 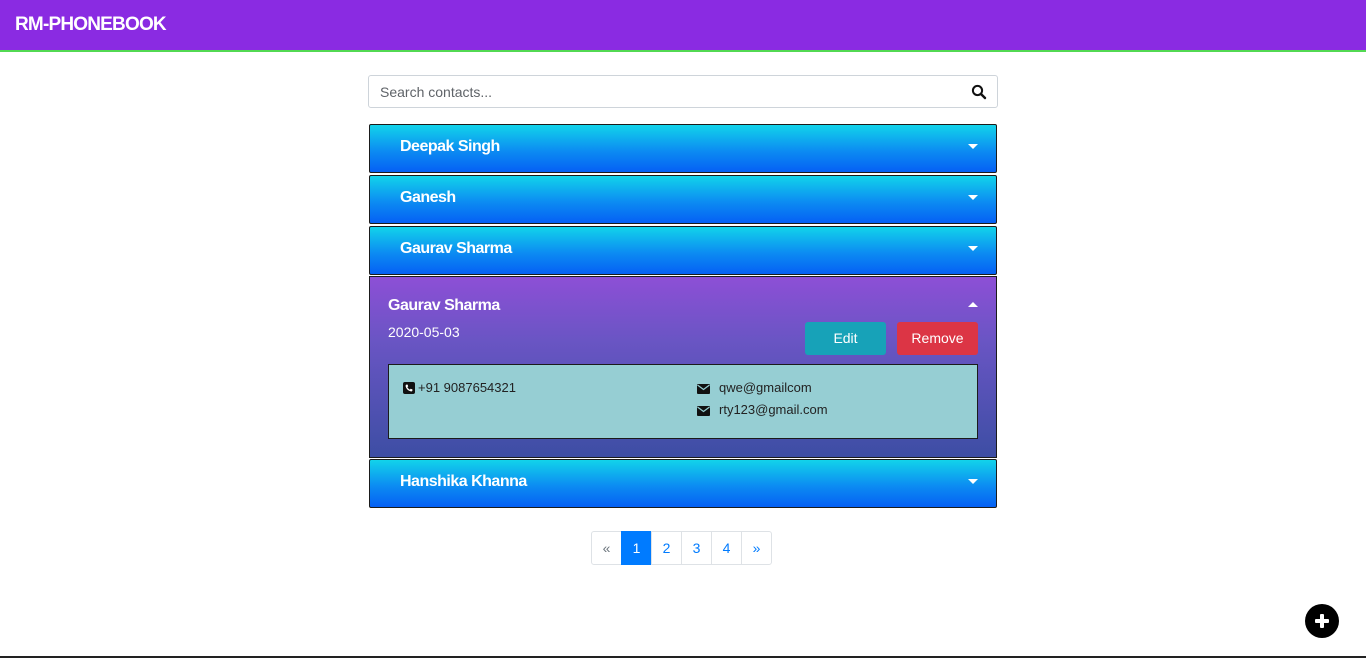 I want to click on page-2: 2, so click(x=666, y=548).